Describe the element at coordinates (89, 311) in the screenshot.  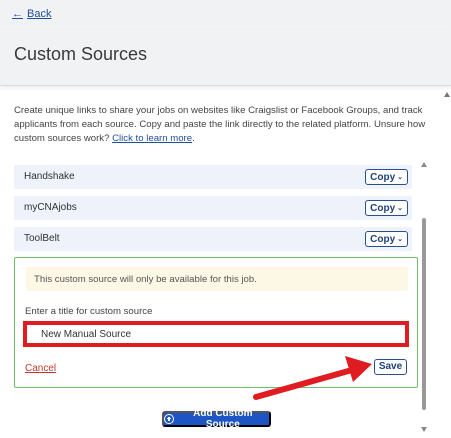
I see `title-field-label: Enter a title for custom source` at that location.